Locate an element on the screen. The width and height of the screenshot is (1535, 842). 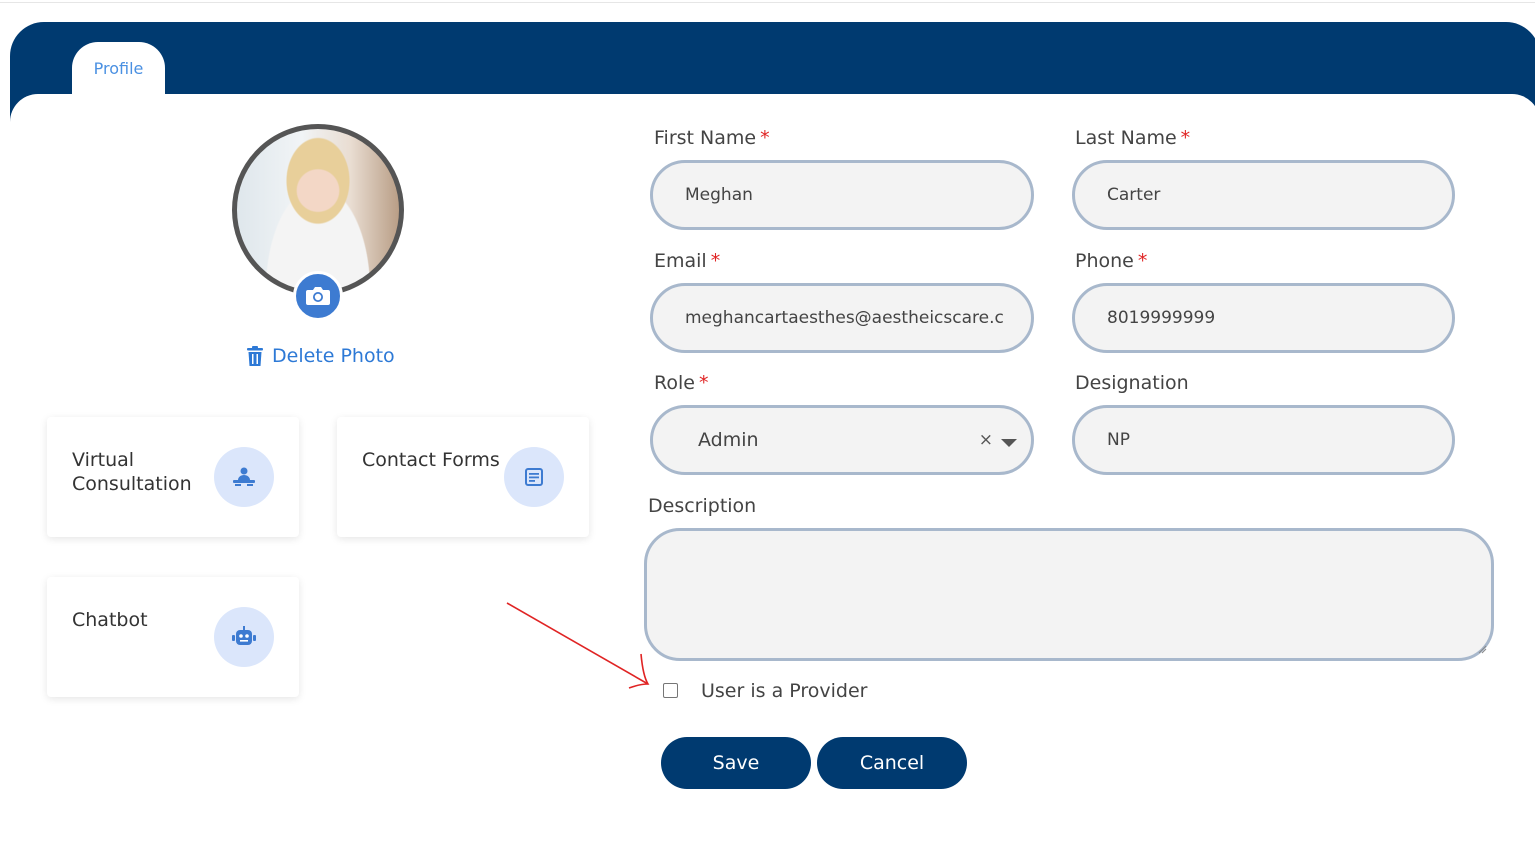
provider-checkbox is located at coordinates (670, 690).